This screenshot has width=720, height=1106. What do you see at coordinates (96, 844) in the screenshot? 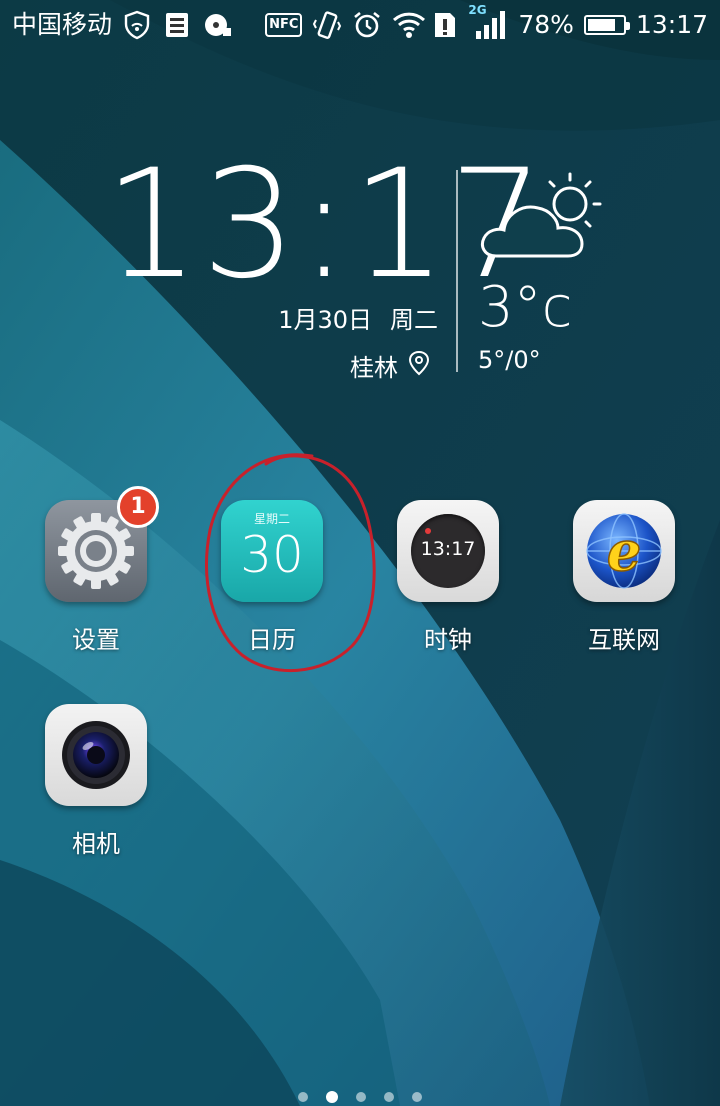
I see `app-label-camera: 相机` at bounding box center [96, 844].